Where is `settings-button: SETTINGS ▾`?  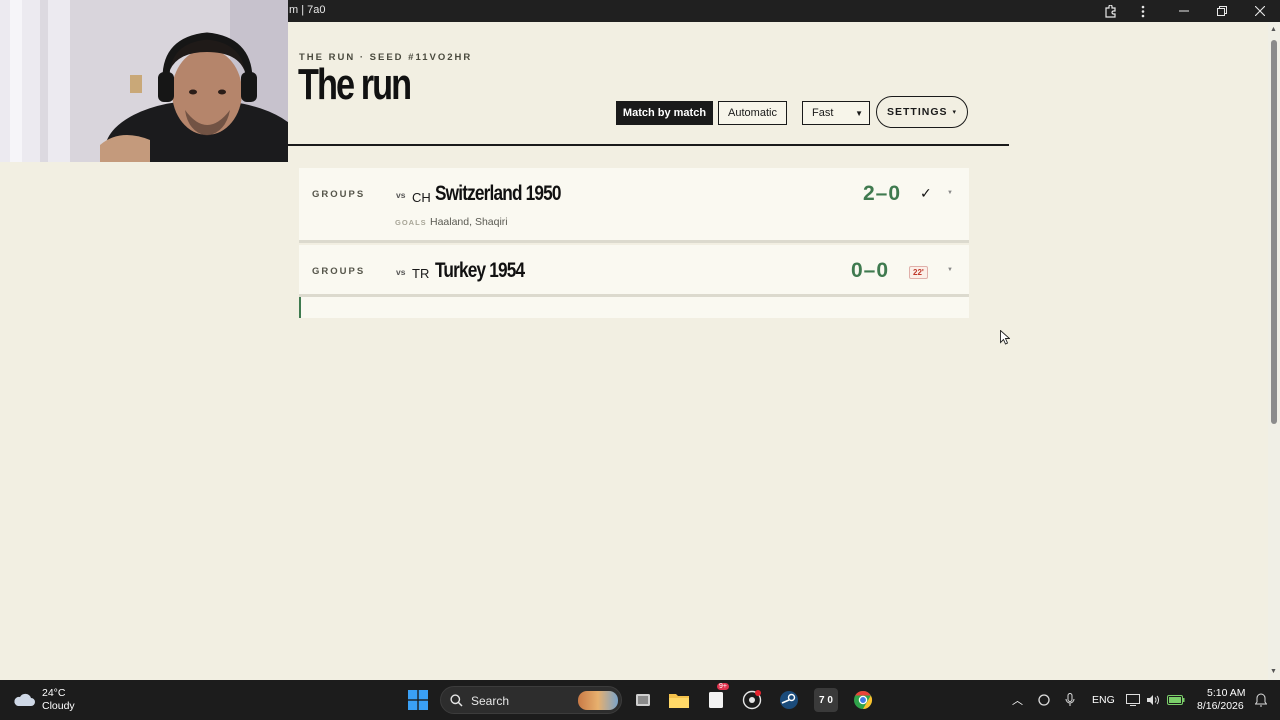 settings-button: SETTINGS ▾ is located at coordinates (922, 112).